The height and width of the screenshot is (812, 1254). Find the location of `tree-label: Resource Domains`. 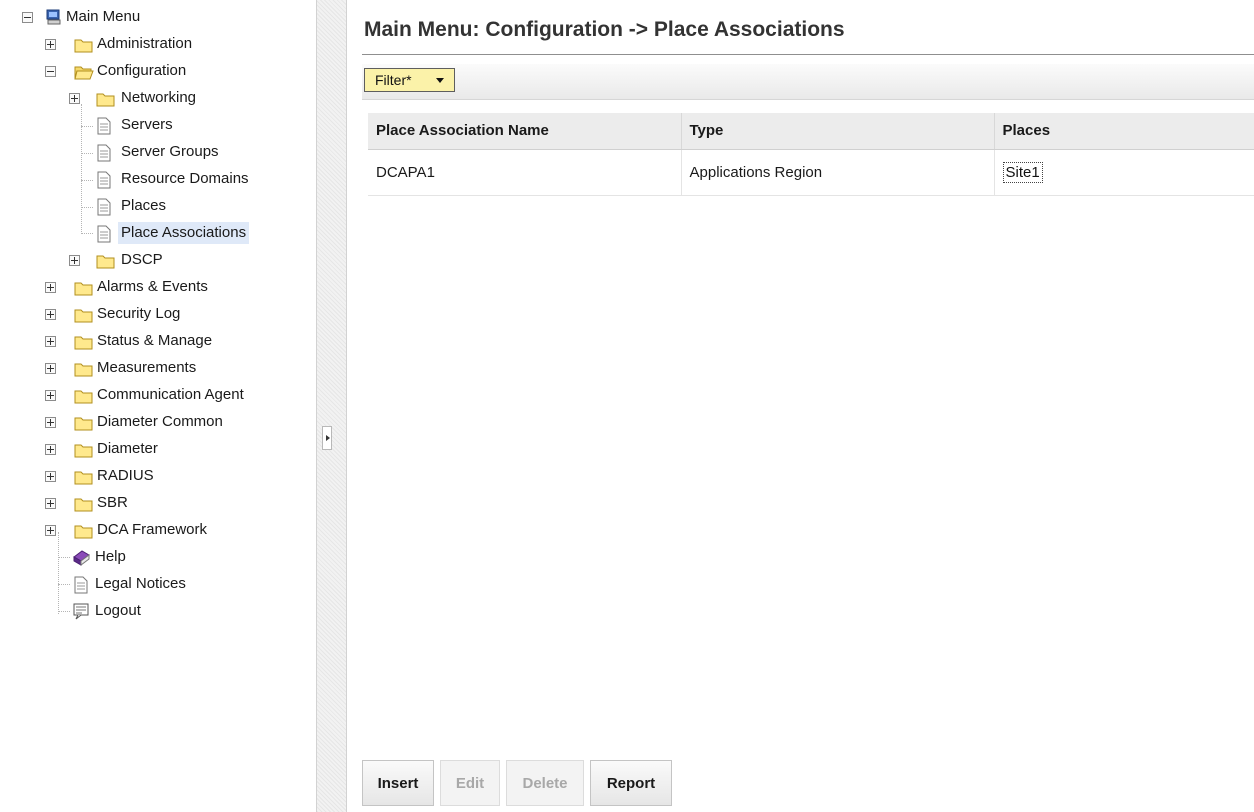

tree-label: Resource Domains is located at coordinates (185, 178).